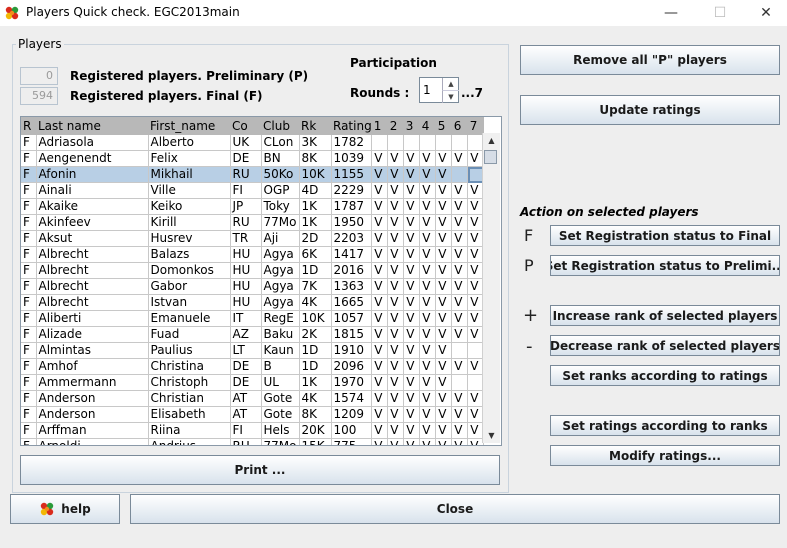  I want to click on table-cell: 7K, so click(315, 286).